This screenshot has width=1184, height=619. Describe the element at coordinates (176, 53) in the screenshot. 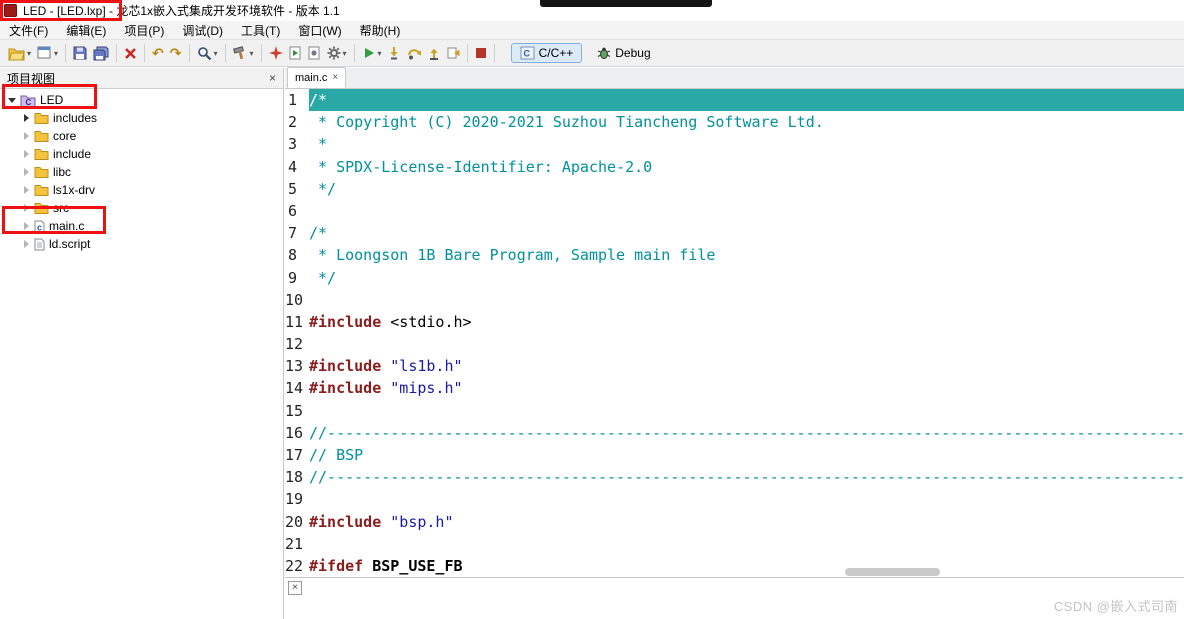

I see `redo-button: ↷` at that location.